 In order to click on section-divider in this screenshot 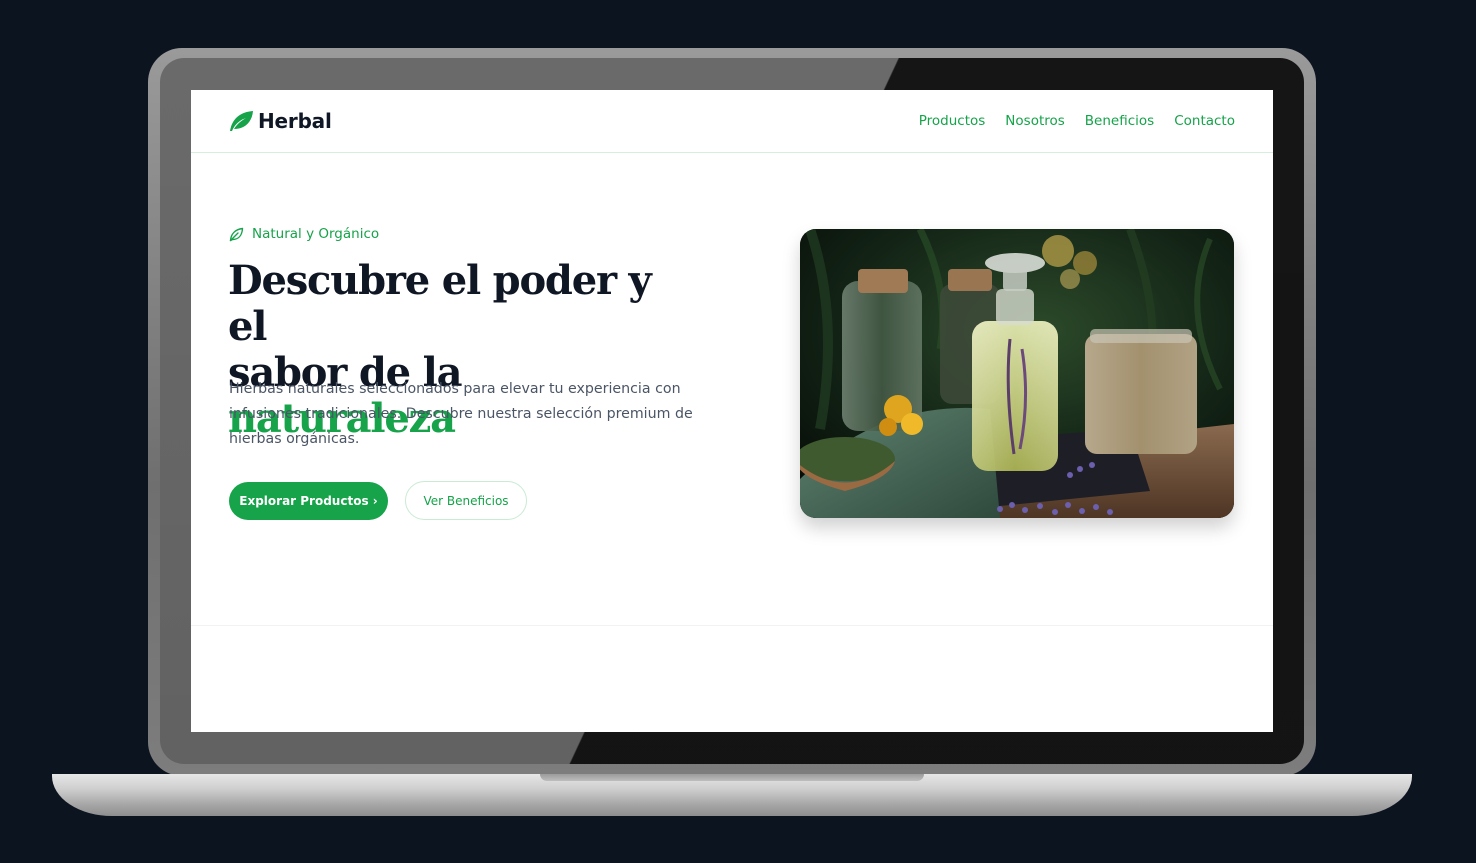, I will do `click(732, 625)`.